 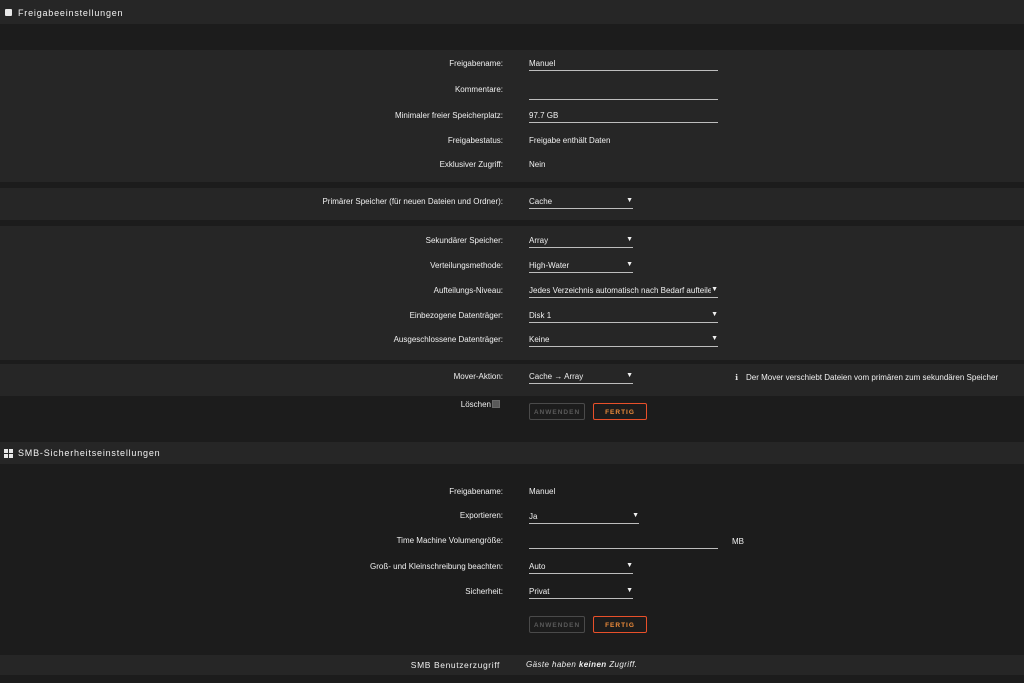 I want to click on share-settings-title: Freigabeeinstellungen, so click(x=71, y=13).